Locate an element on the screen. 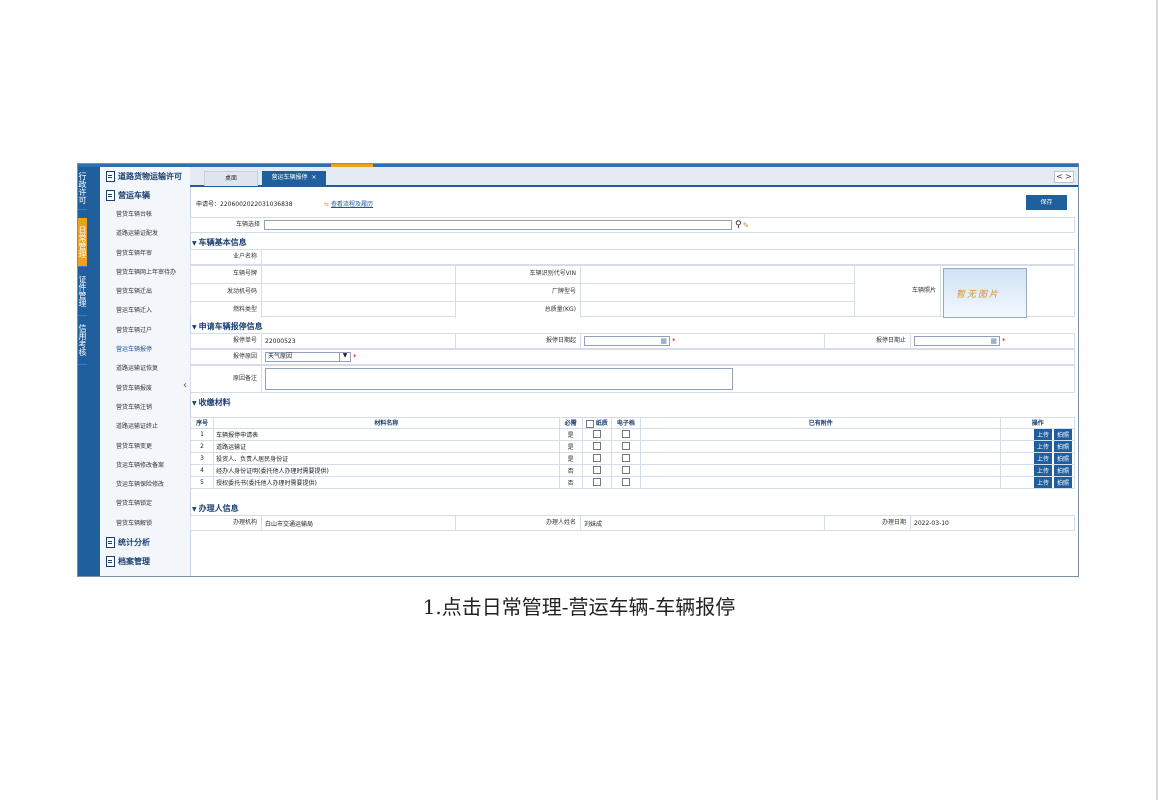 The image size is (1158, 800). close-icon: × is located at coordinates (313, 177).